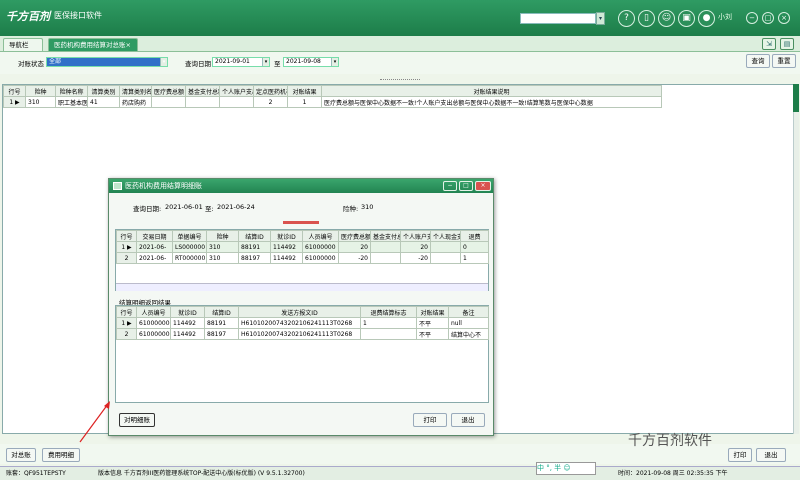  I want to click on col-header: 单据编号, so click(189, 236).